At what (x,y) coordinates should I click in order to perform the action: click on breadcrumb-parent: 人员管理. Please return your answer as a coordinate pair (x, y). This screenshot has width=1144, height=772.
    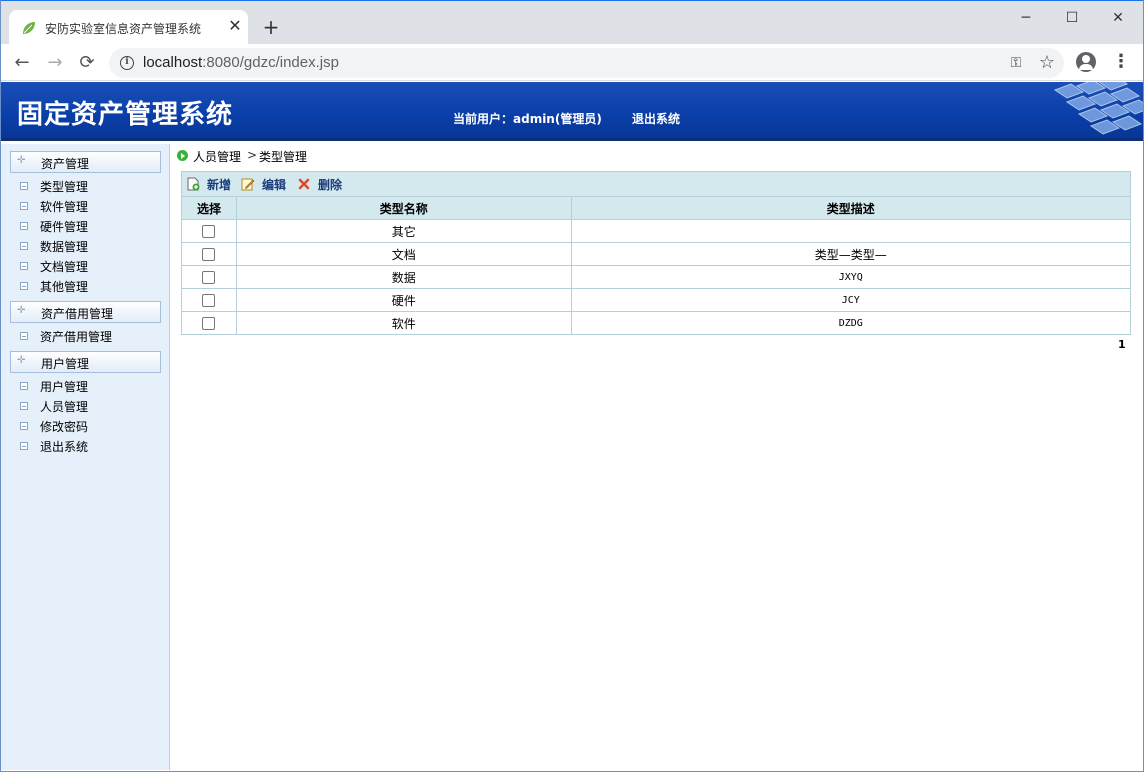
    Looking at the image, I should click on (217, 156).